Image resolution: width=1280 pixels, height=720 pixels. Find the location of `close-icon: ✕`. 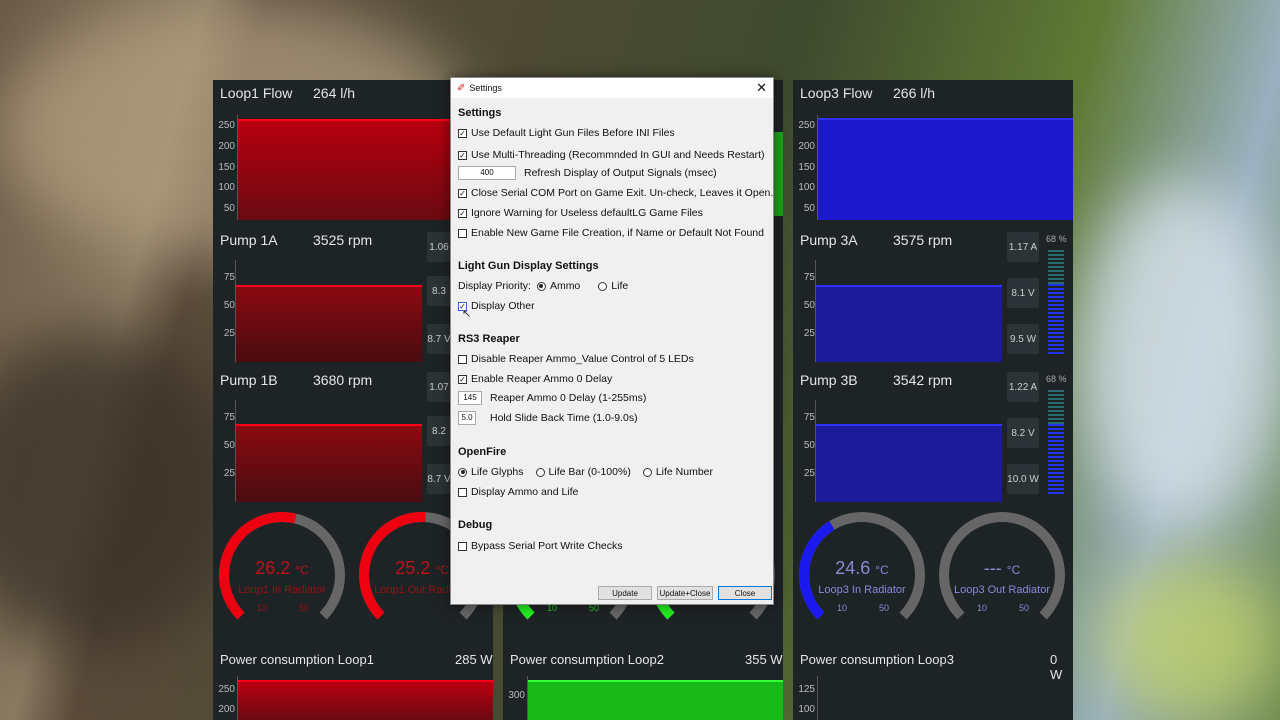

close-icon: ✕ is located at coordinates (761, 88).